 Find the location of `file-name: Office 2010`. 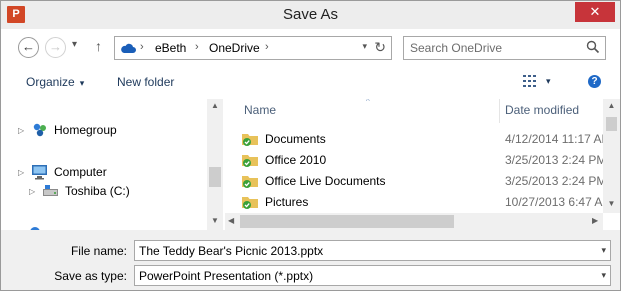

file-name: Office 2010 is located at coordinates (296, 160).